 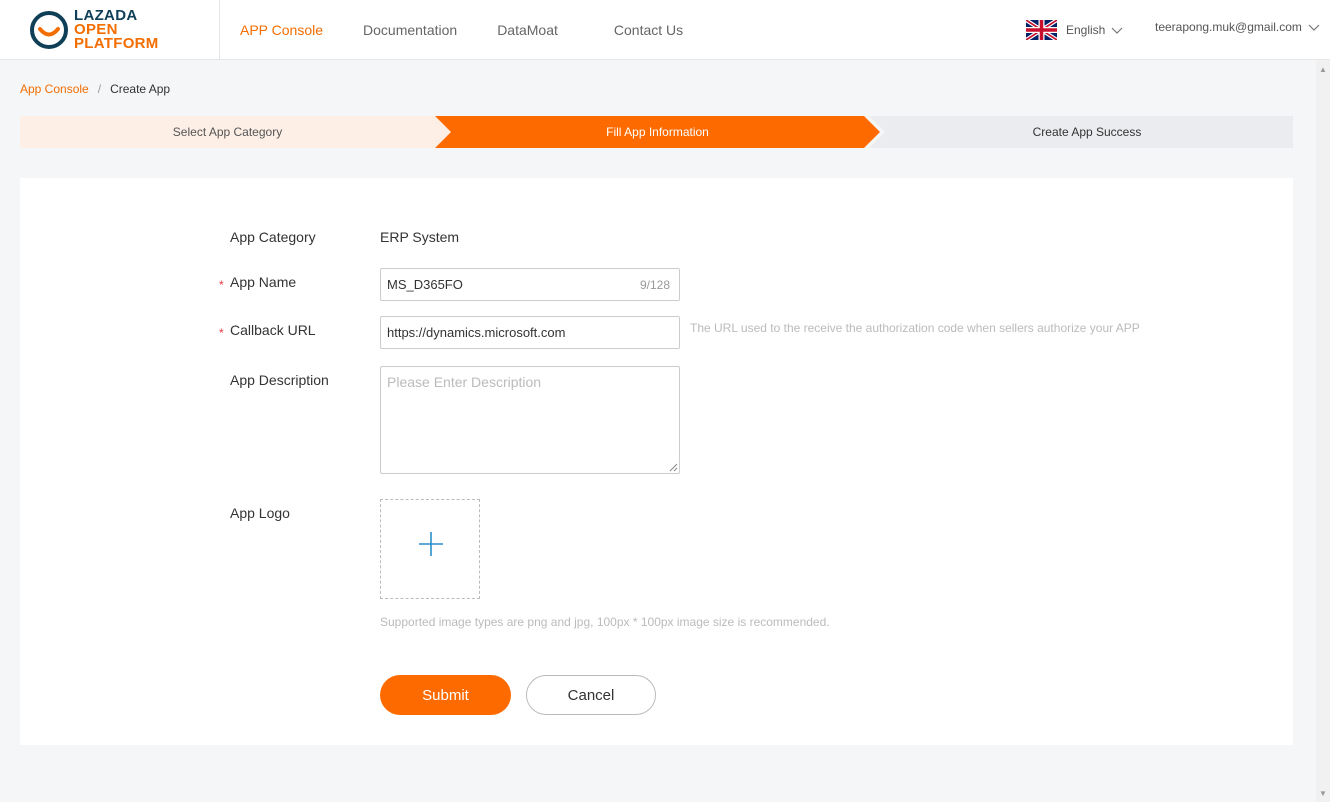 I want to click on uk-flag-icon, so click(x=1041, y=30).